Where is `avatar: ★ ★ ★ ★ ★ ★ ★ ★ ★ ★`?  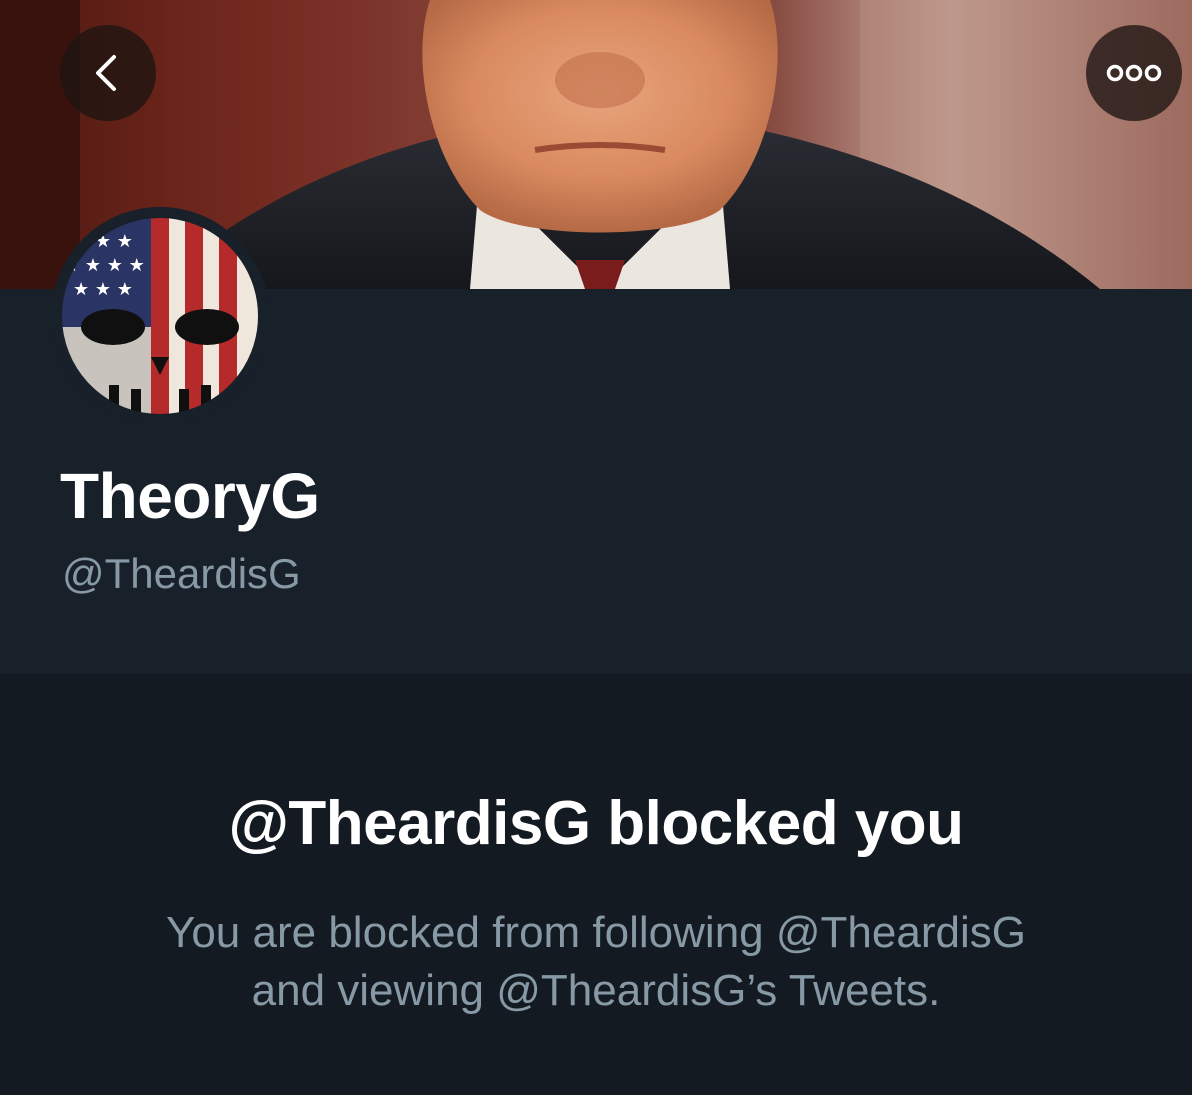 avatar: ★ ★ ★ ★ ★ ★ ★ ★ ★ ★ is located at coordinates (160, 316).